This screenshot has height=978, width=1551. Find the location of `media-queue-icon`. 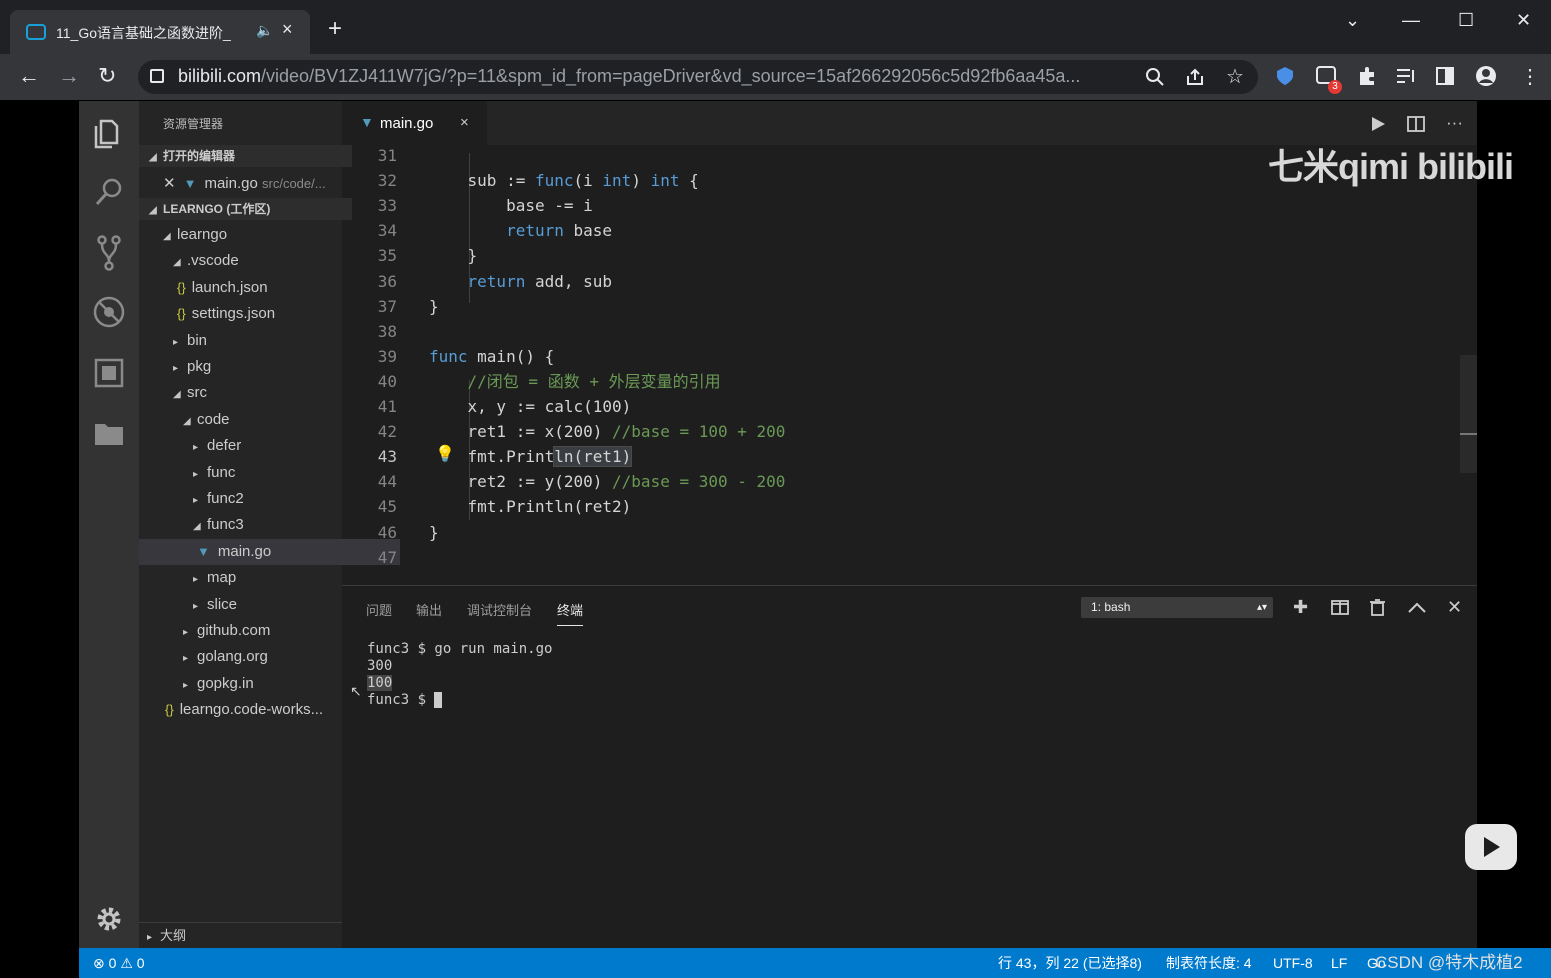

media-queue-icon is located at coordinates (1406, 76).